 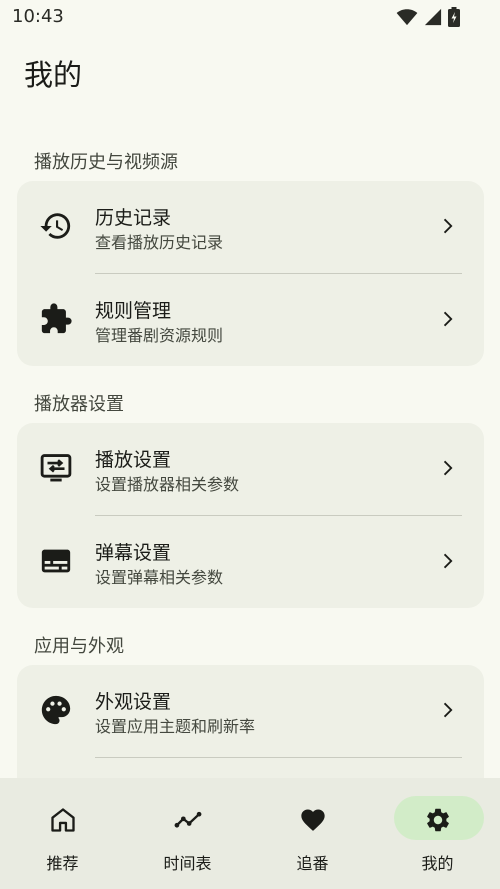 What do you see at coordinates (159, 242) in the screenshot?
I see `item-subtitle: 查看播放历史记录` at bounding box center [159, 242].